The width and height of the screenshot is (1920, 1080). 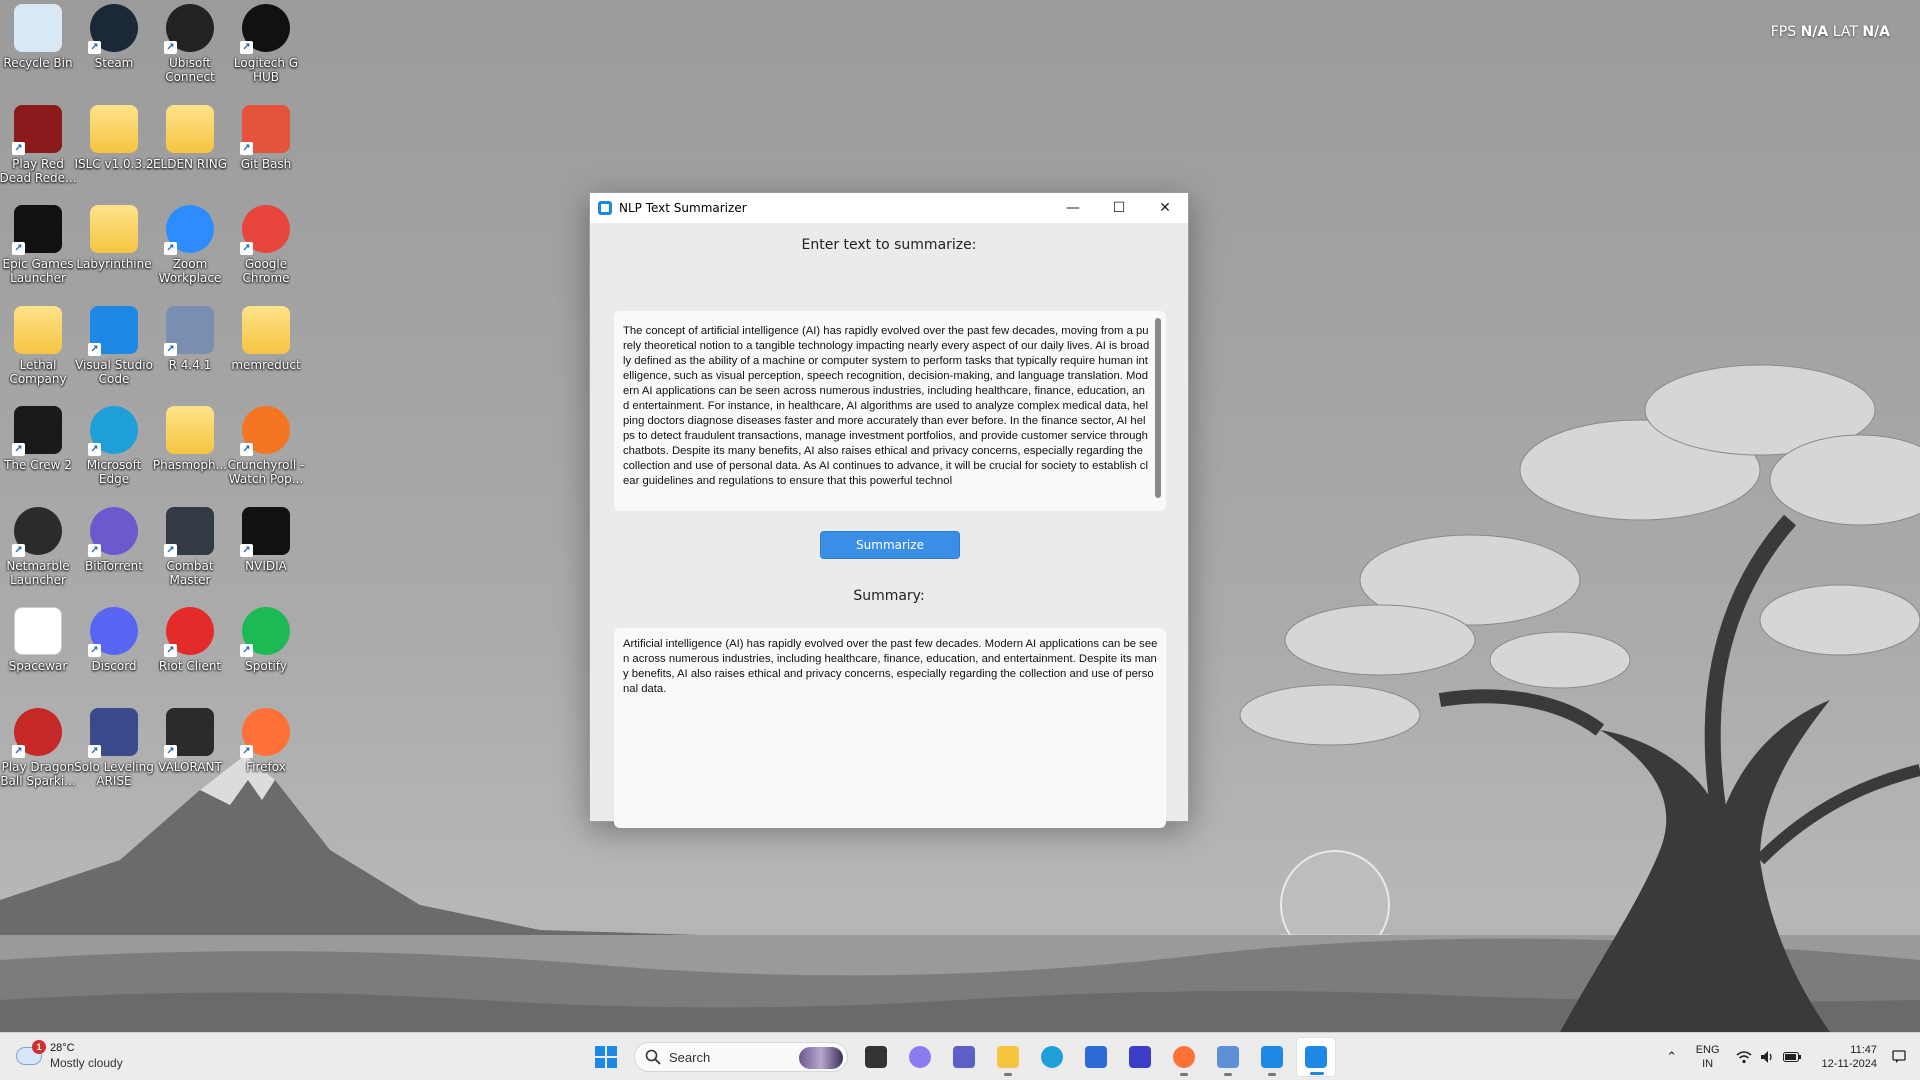 I want to click on desktop-icon: ↗ The Crew 2, so click(x=38, y=454).